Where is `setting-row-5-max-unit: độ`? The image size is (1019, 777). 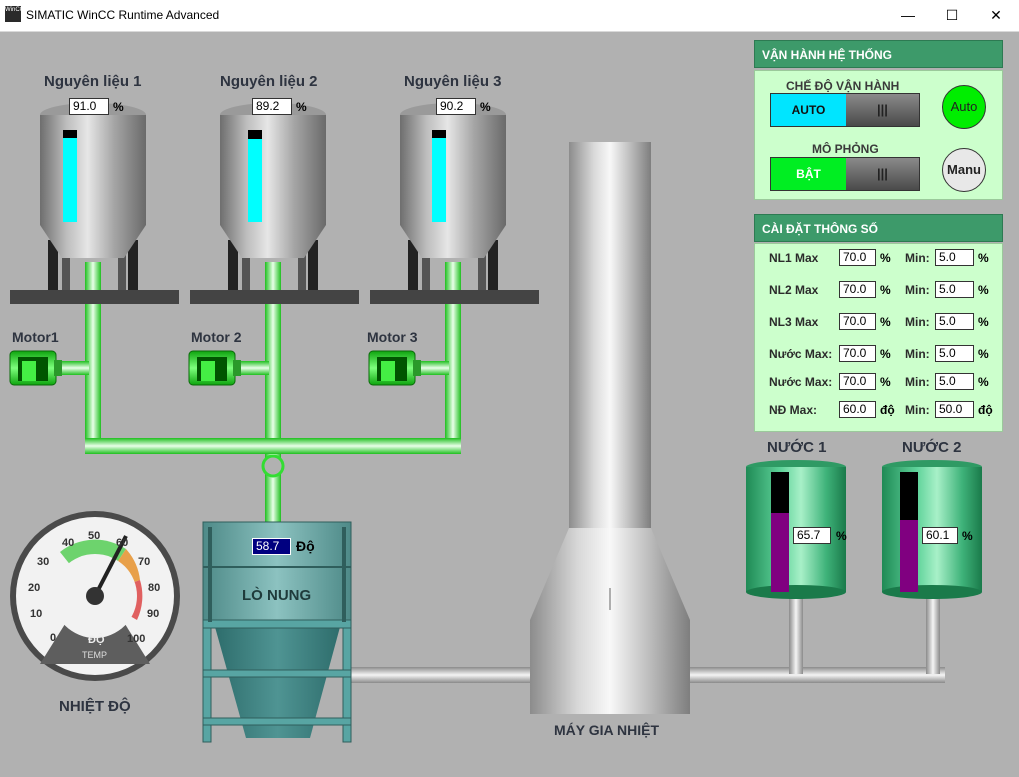
setting-row-5-max-unit: độ is located at coordinates (887, 410).